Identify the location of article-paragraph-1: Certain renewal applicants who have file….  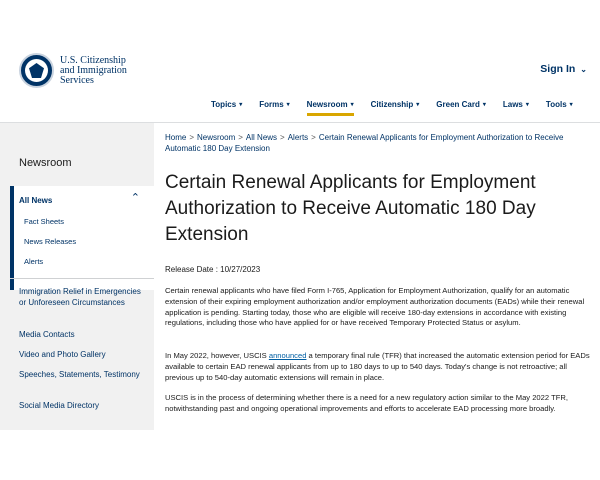
(375, 307).